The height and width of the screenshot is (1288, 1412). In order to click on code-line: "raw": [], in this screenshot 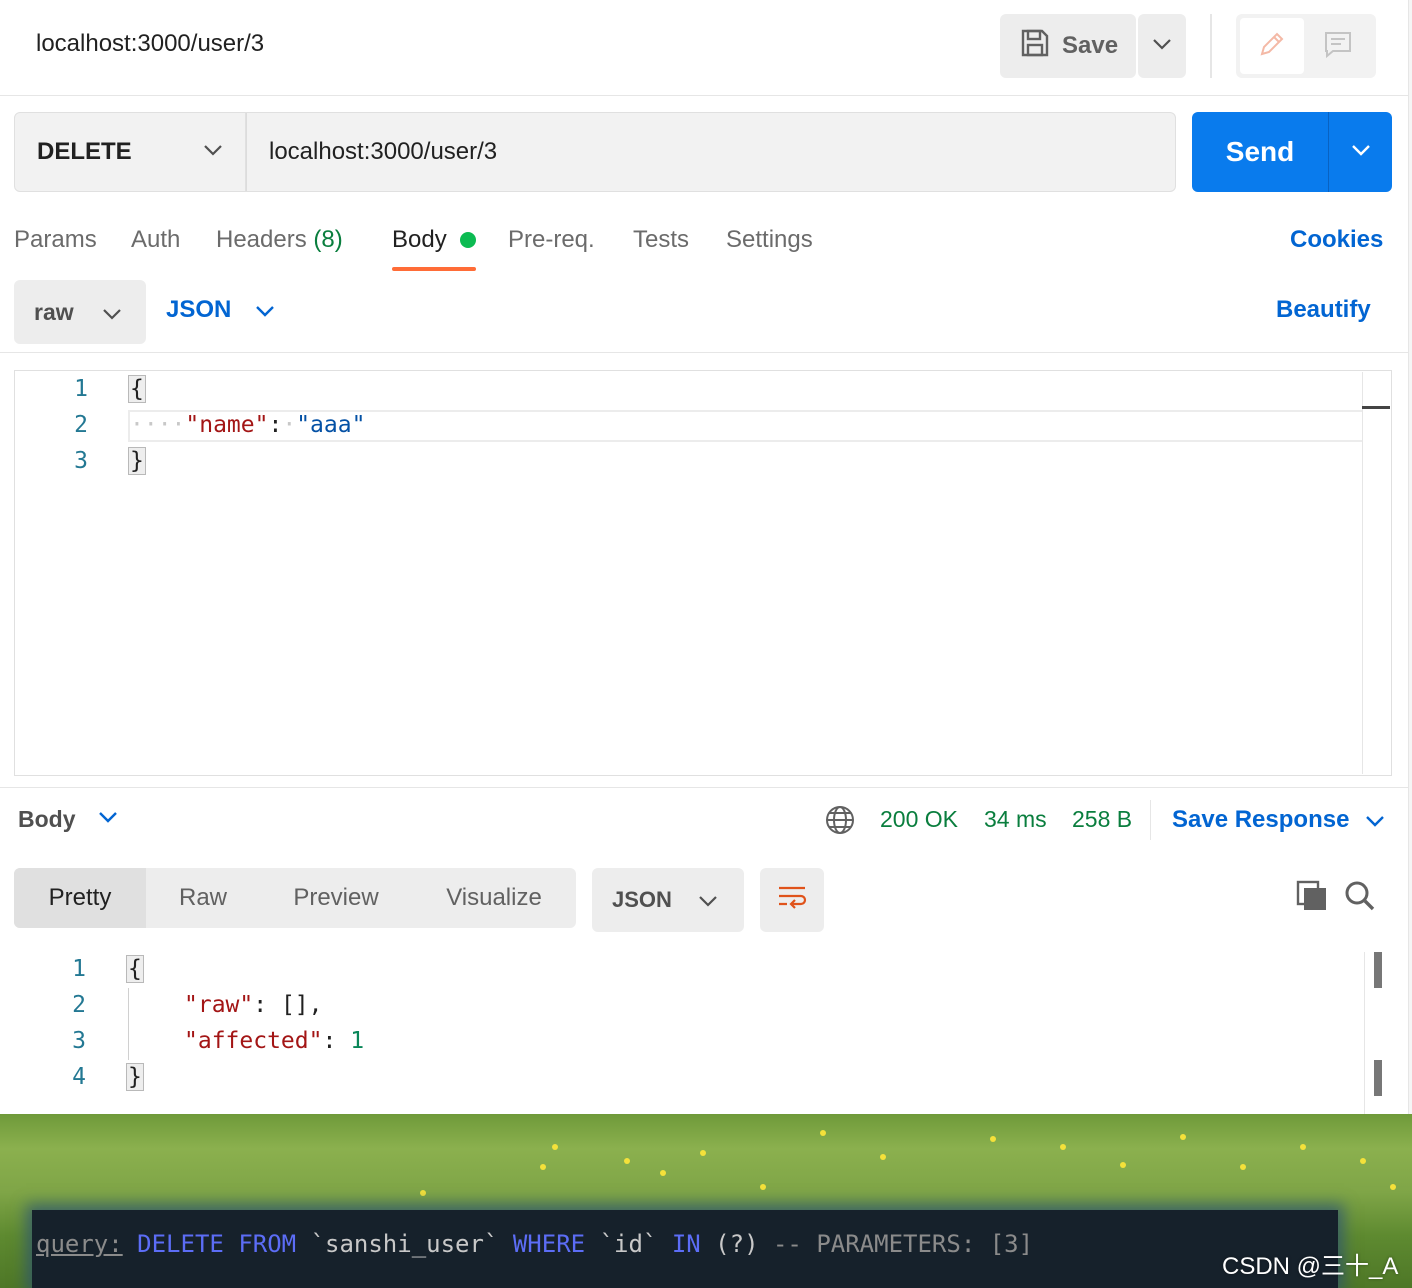, I will do `click(253, 1005)`.